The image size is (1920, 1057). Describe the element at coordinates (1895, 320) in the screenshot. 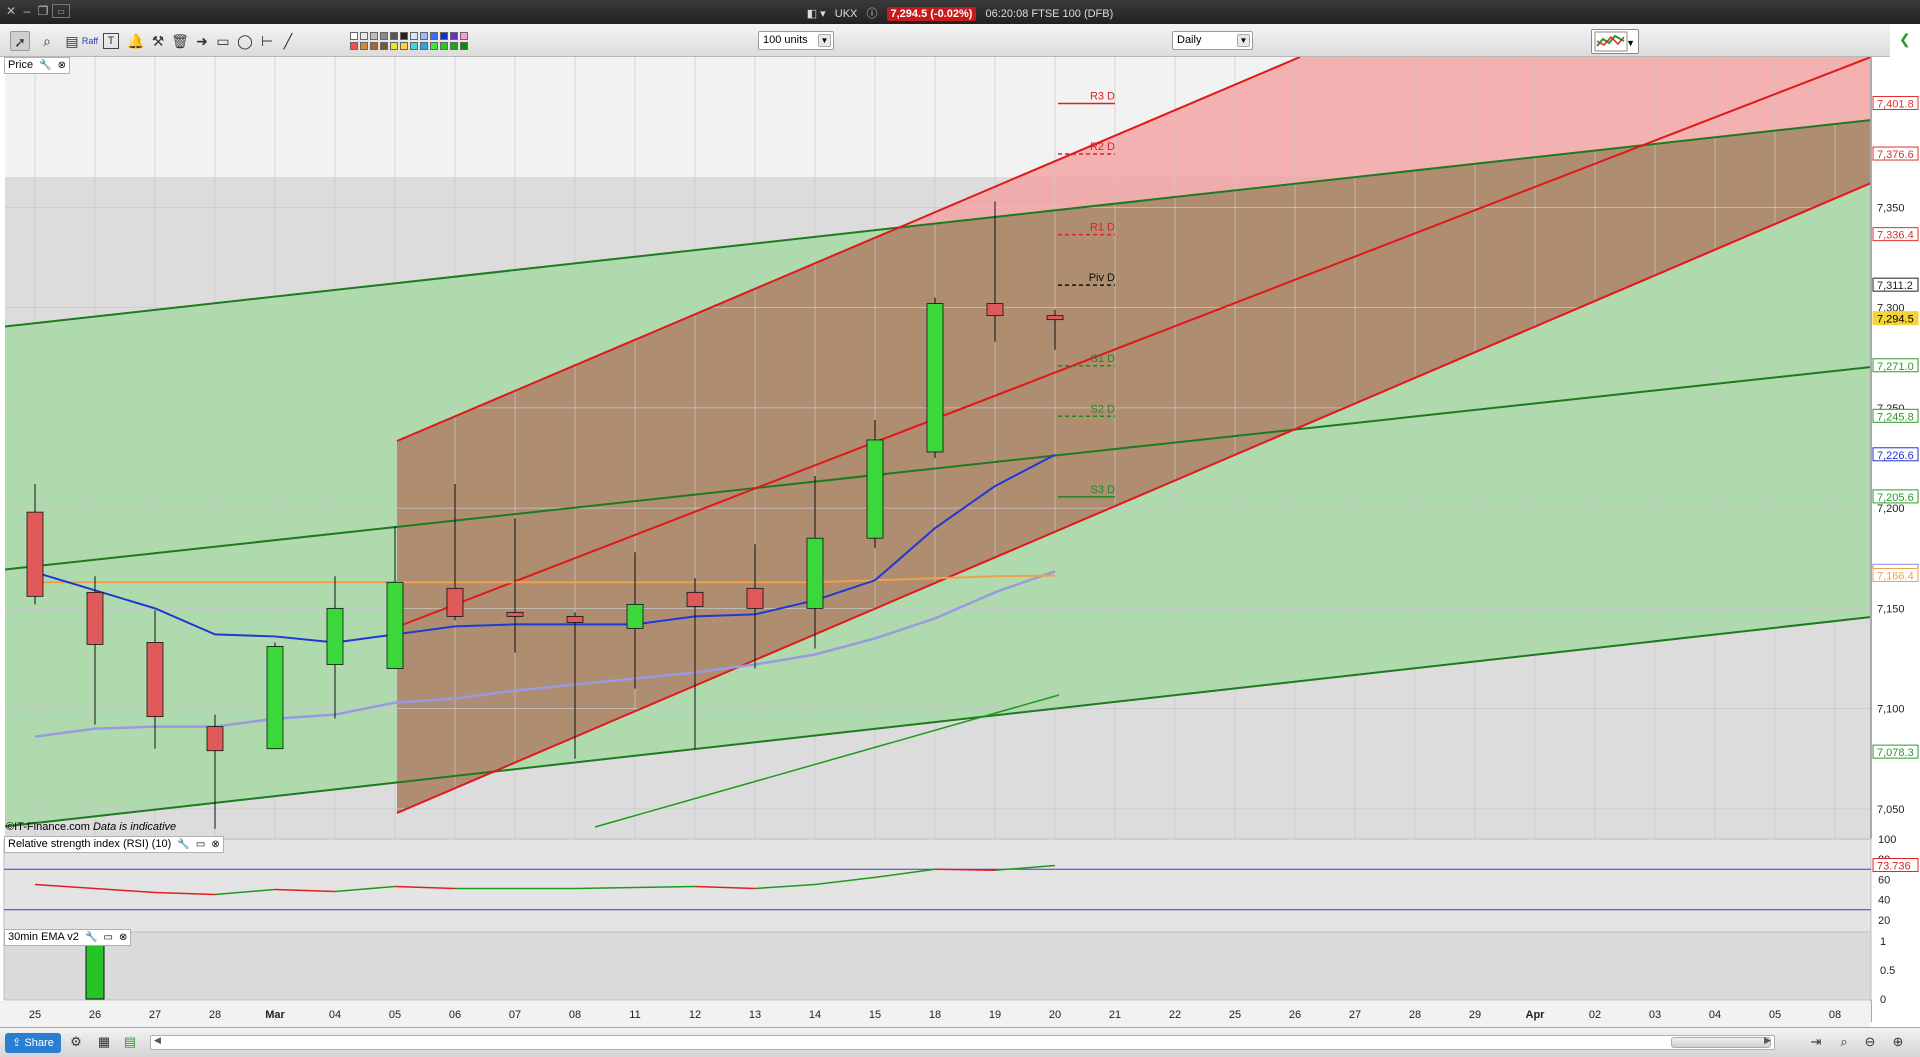

I see `price-tag-label: 7,294.5` at that location.